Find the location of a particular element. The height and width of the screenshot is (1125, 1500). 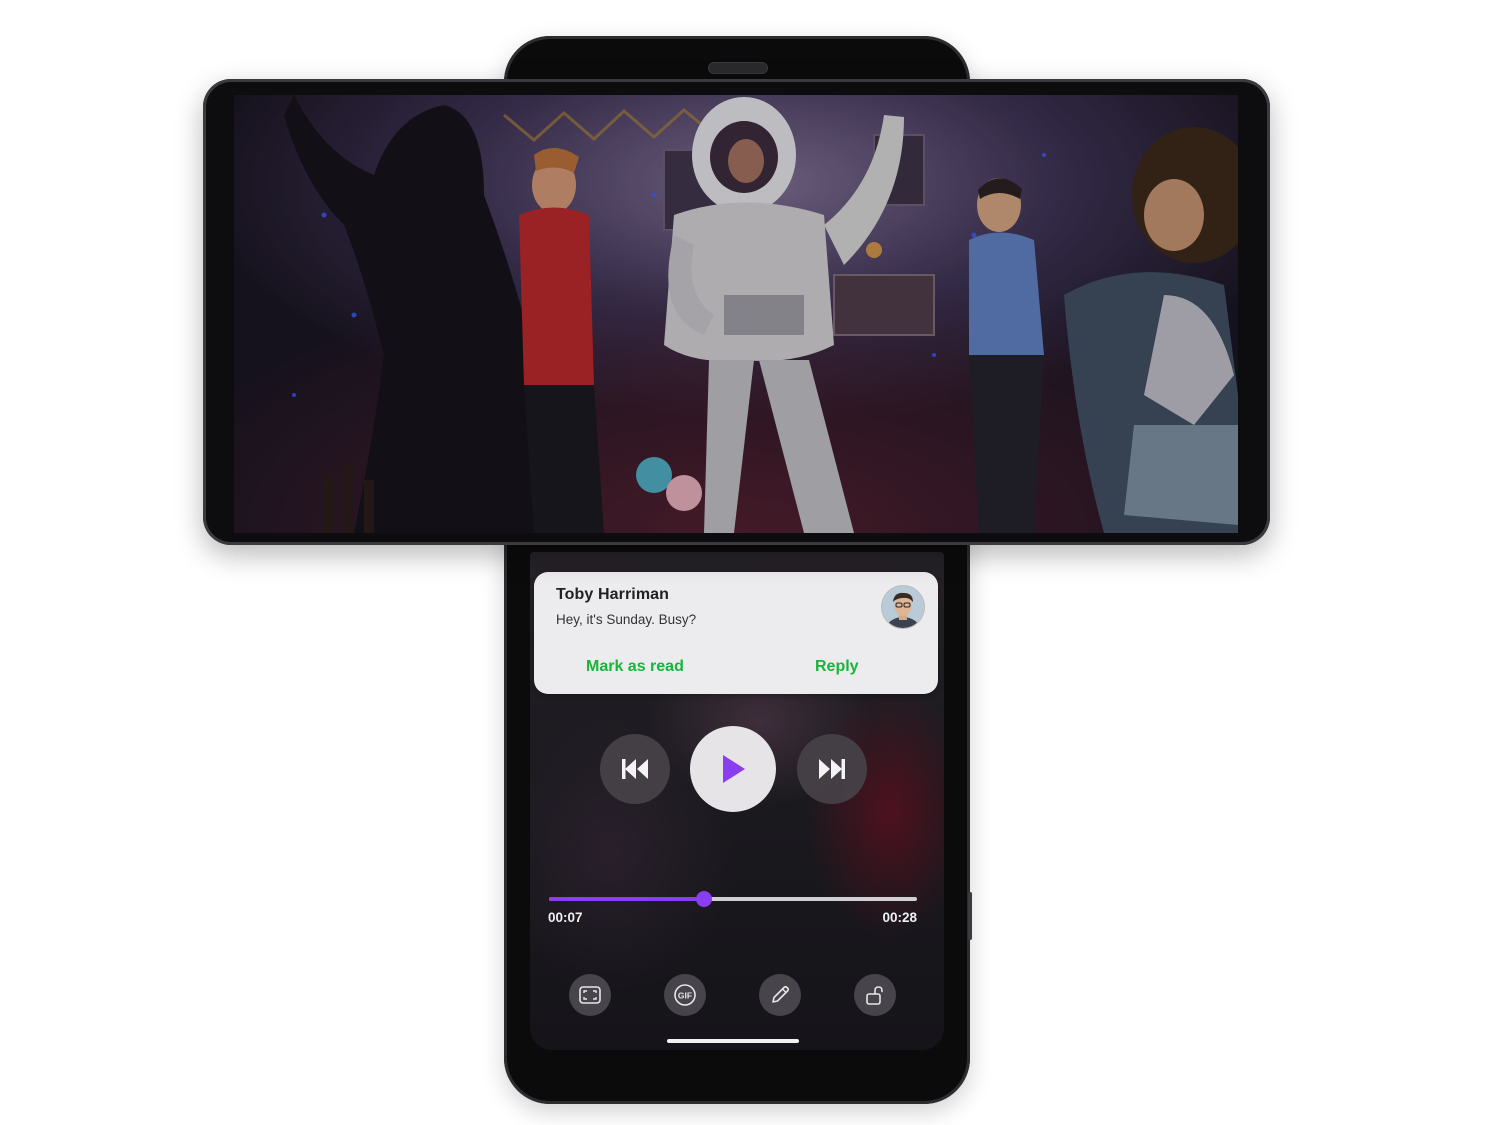

gif-button: GIF is located at coordinates (685, 995).